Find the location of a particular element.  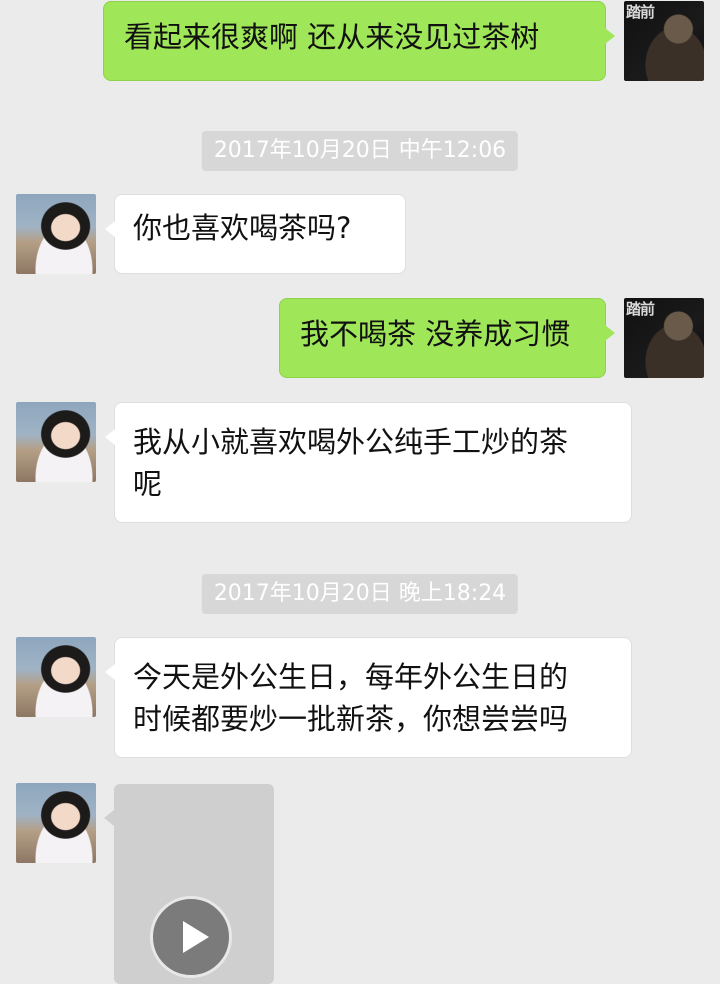

message-text-line: 呢 is located at coordinates (148, 484).